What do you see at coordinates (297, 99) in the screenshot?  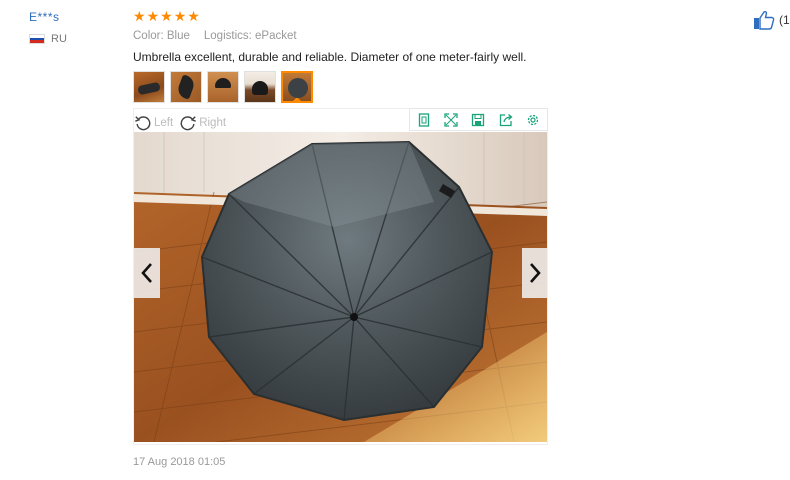 I see `active-caret-icon` at bounding box center [297, 99].